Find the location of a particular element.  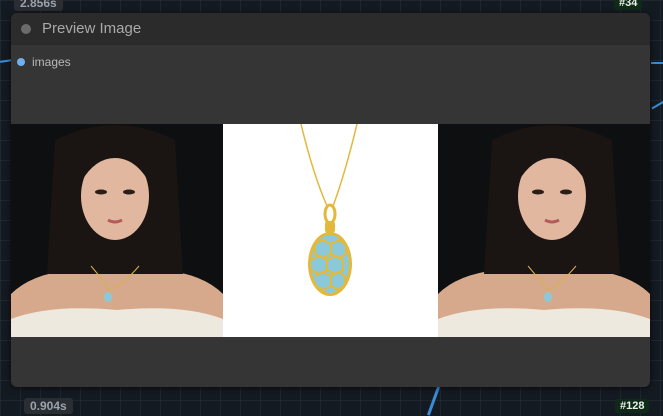

node-id-badge-top: #34 is located at coordinates (628, 5).